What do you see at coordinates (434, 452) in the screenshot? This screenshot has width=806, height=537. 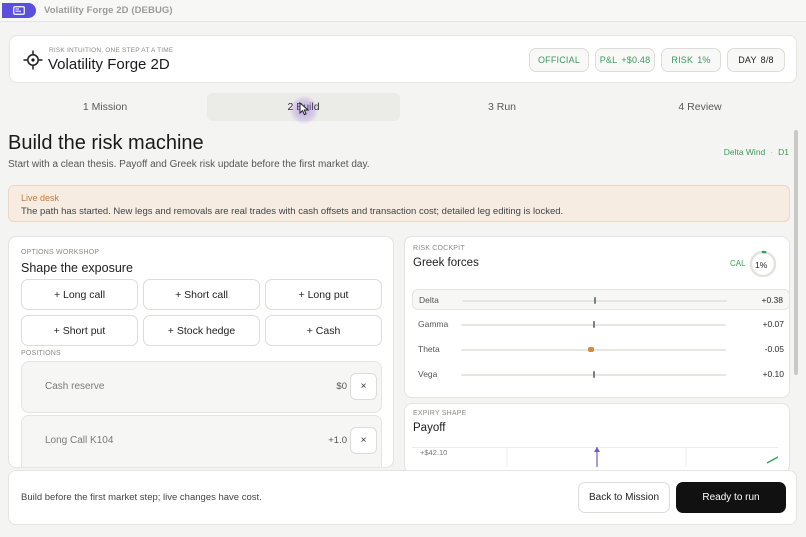 I see `payoff-axis-label: +$42.10` at bounding box center [434, 452].